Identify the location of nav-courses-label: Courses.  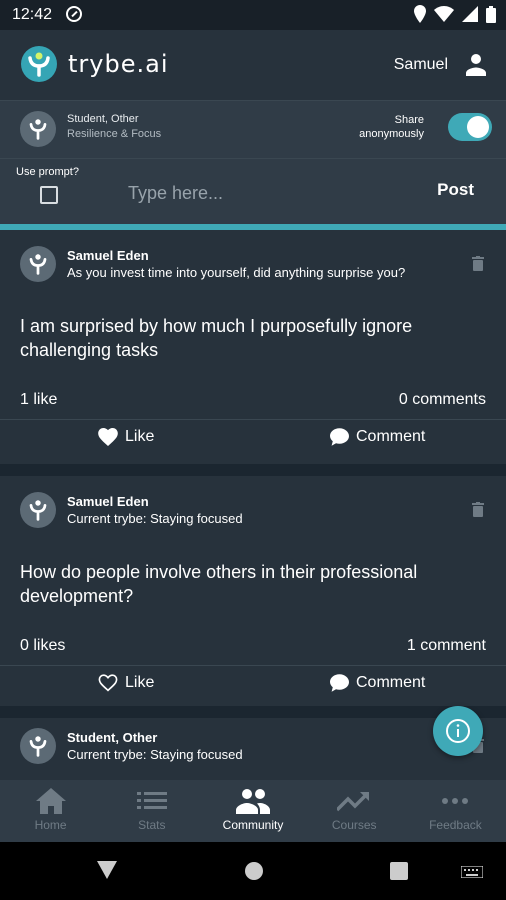
(354, 825).